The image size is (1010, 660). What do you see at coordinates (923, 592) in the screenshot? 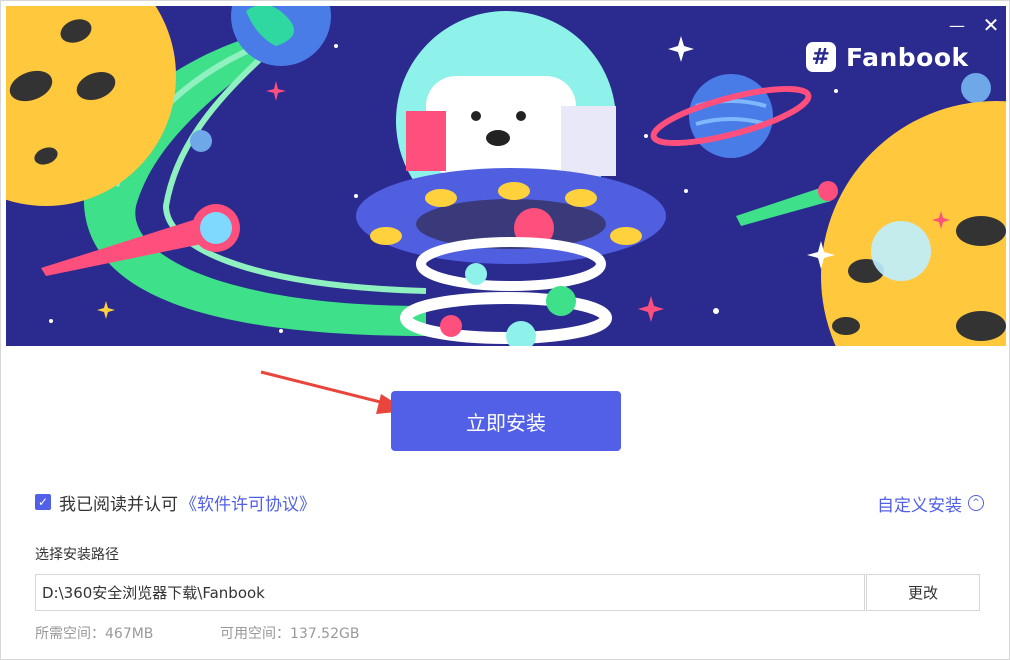
I see `change-path-button: 更改` at bounding box center [923, 592].